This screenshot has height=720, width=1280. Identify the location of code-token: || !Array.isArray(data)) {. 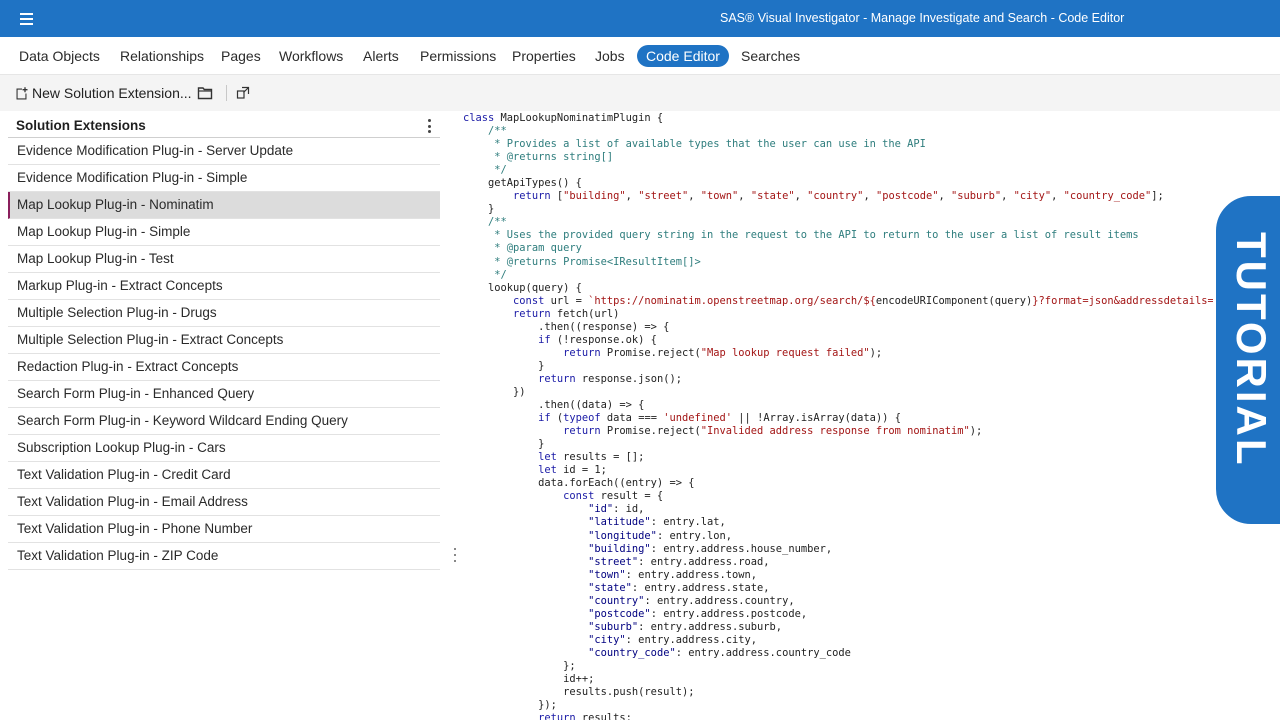
(816, 418).